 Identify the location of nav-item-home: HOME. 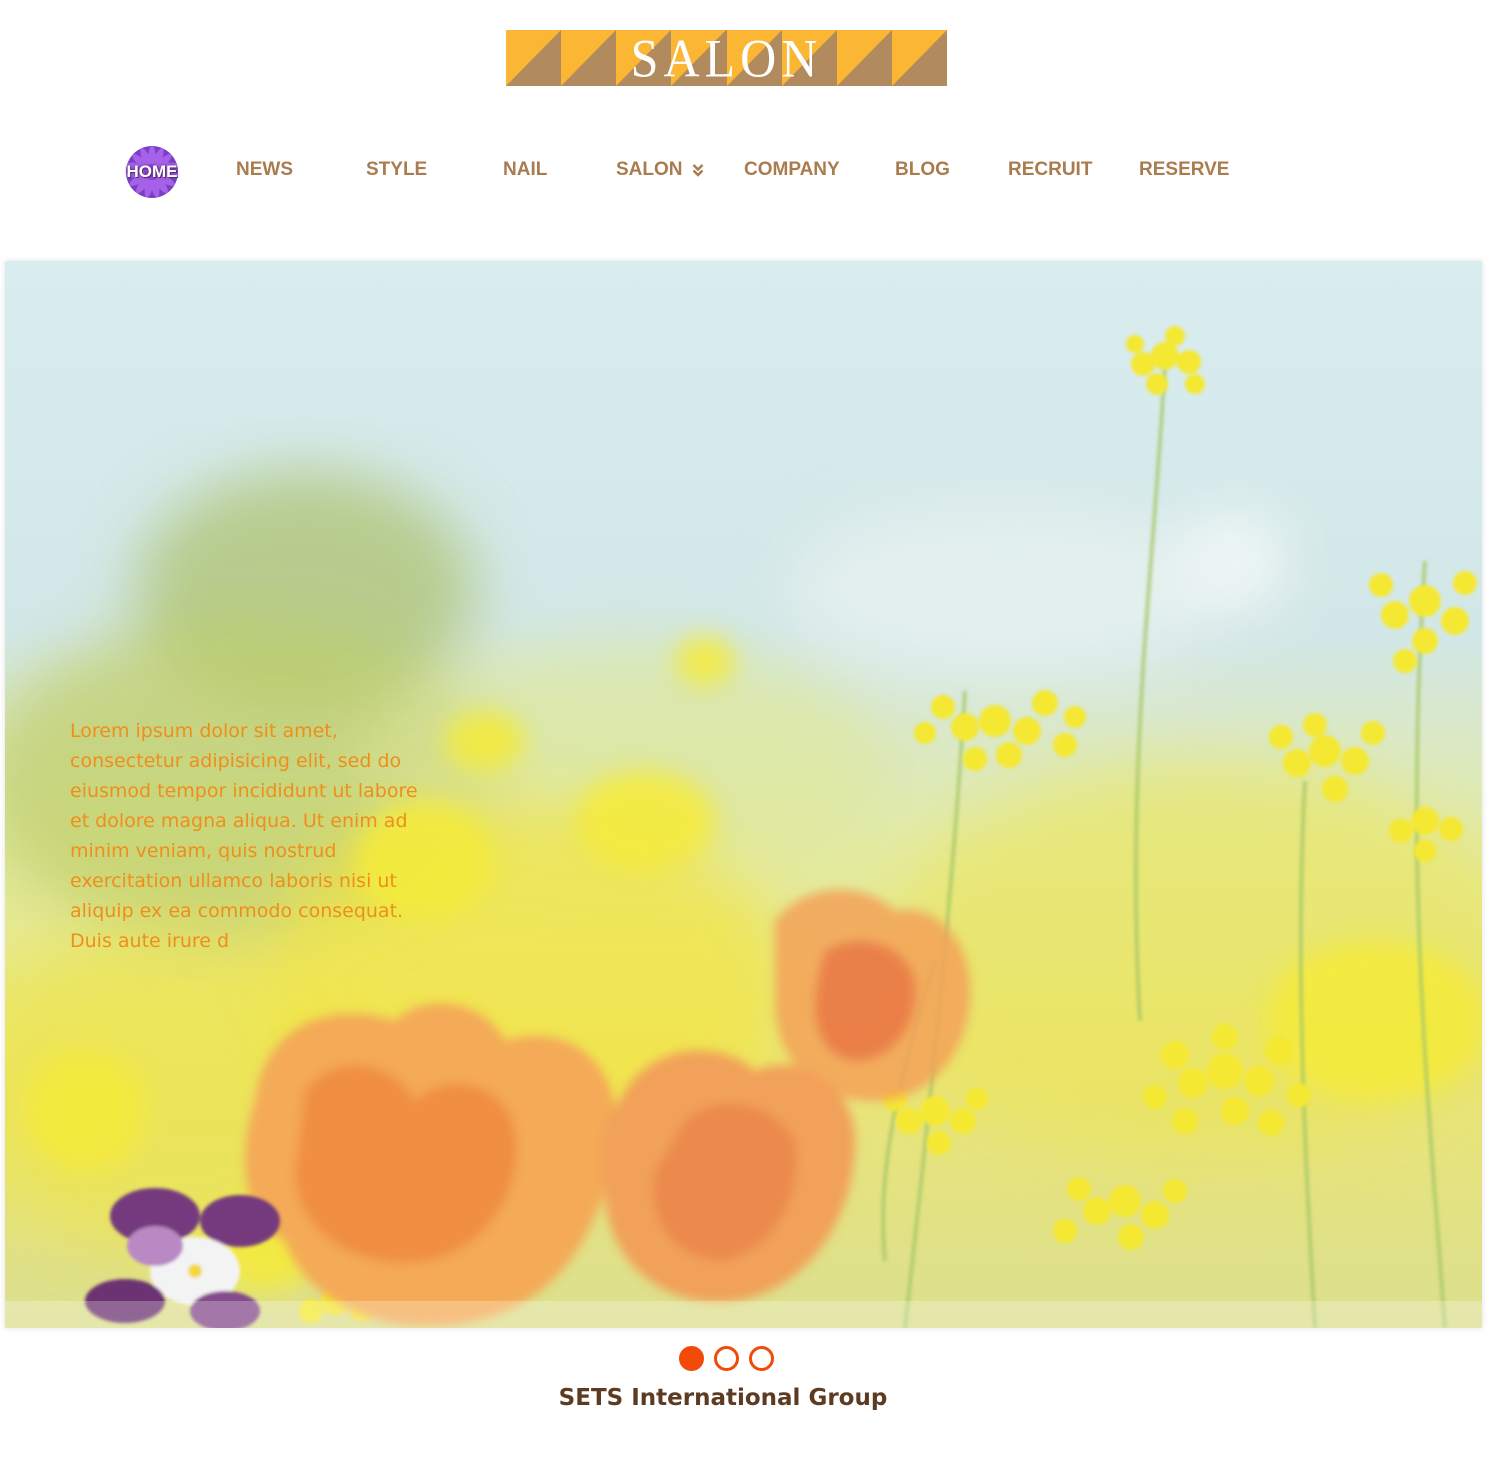
(152, 172).